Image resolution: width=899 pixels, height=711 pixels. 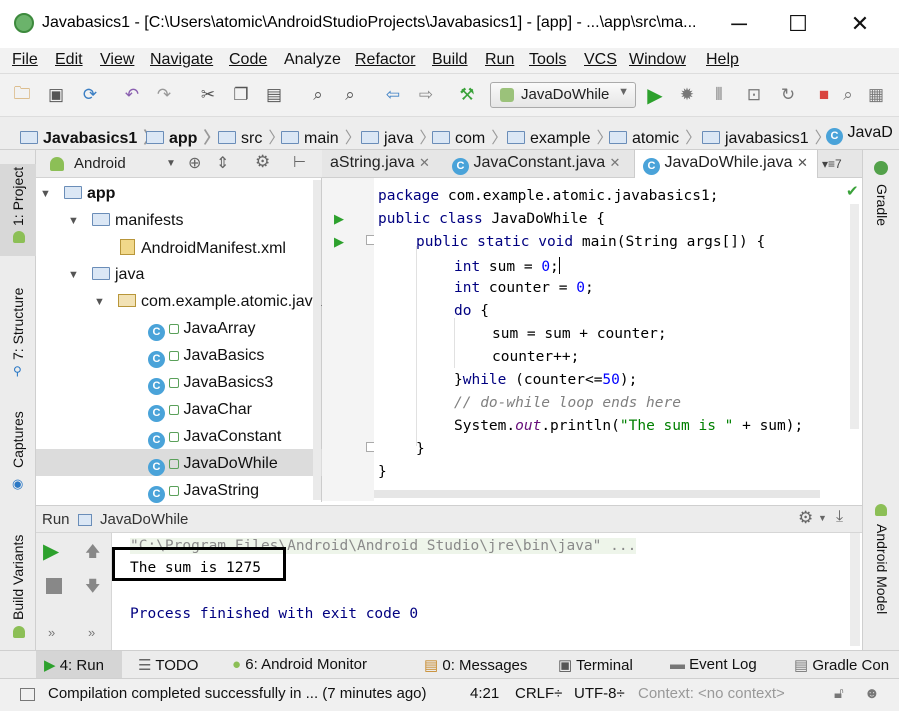 What do you see at coordinates (798, 24) in the screenshot?
I see `maximize-button: ☐` at bounding box center [798, 24].